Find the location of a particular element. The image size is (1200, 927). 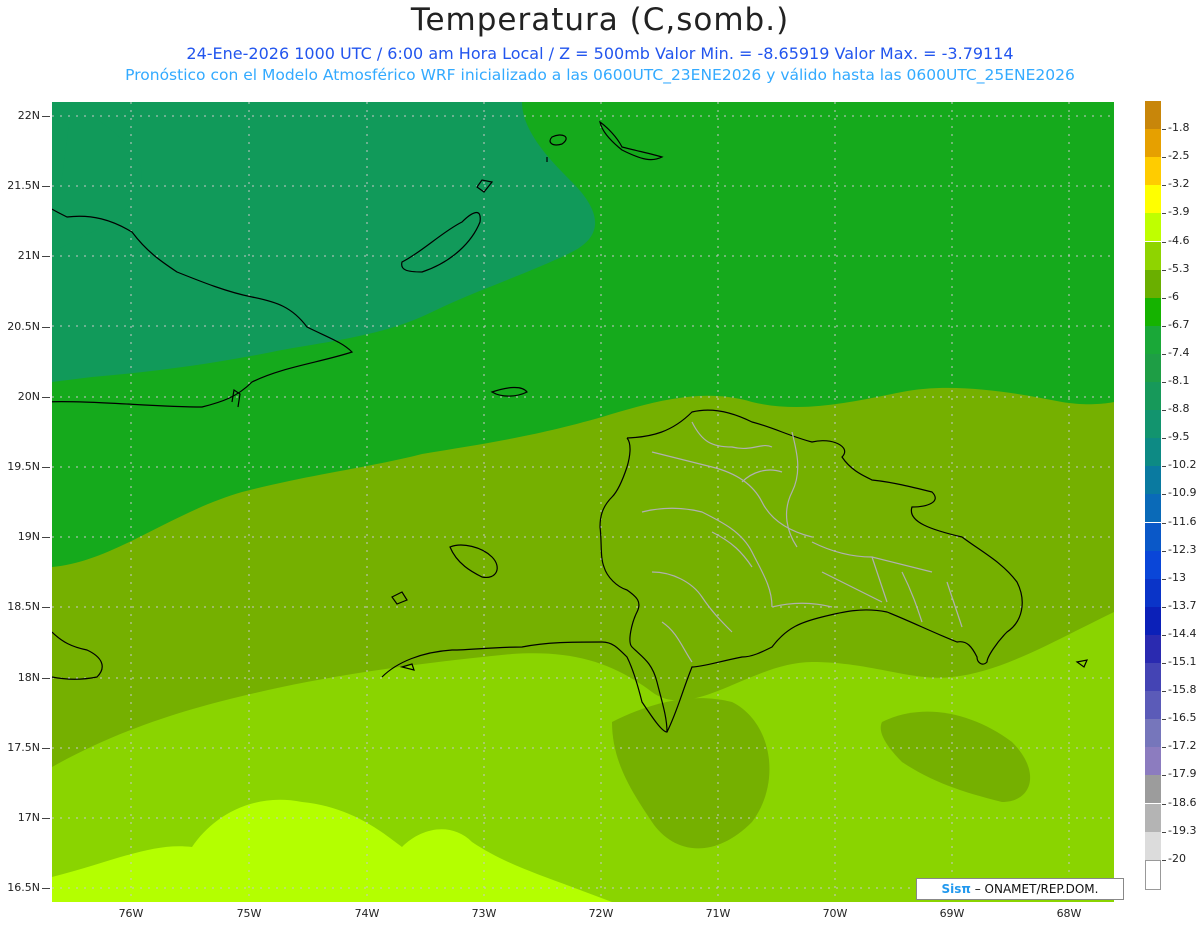

colorbar-label: -12.3 is located at coordinates (1182, 549).